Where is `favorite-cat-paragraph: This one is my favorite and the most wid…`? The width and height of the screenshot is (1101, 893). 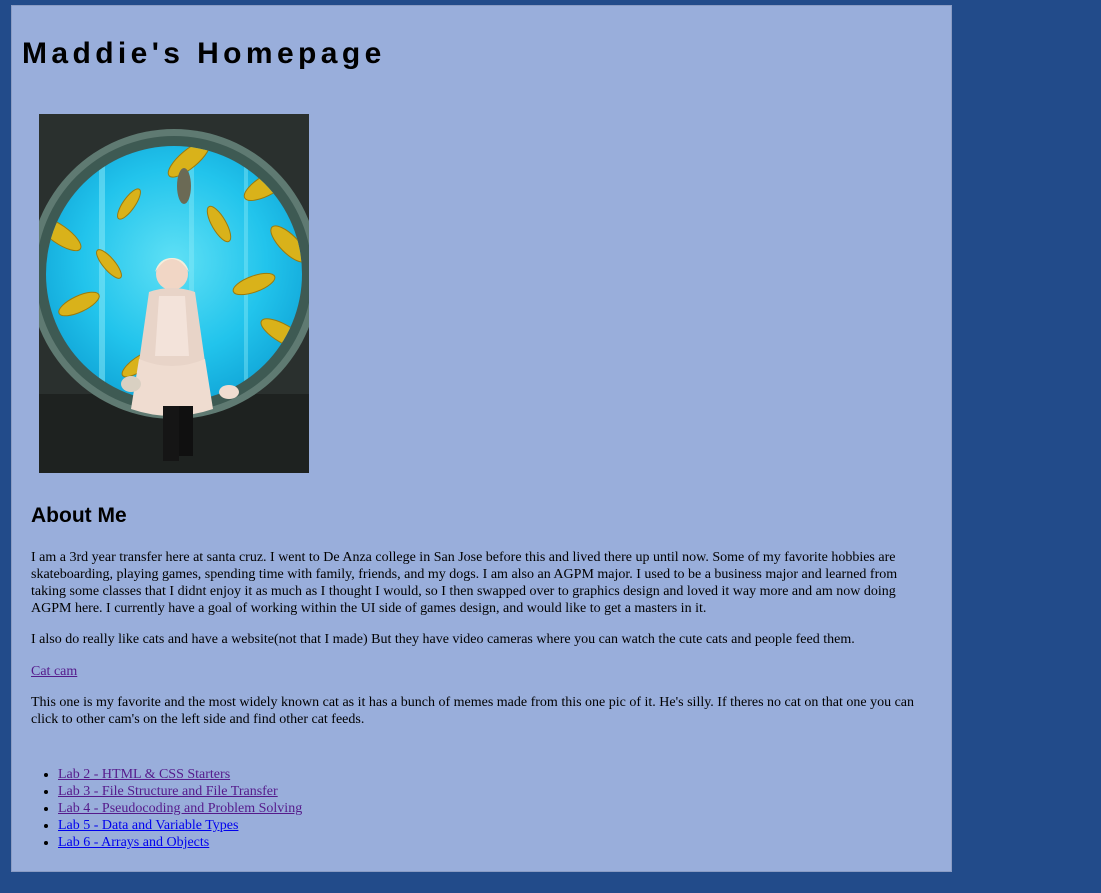 favorite-cat-paragraph: This one is my favorite and the most wid… is located at coordinates (473, 711).